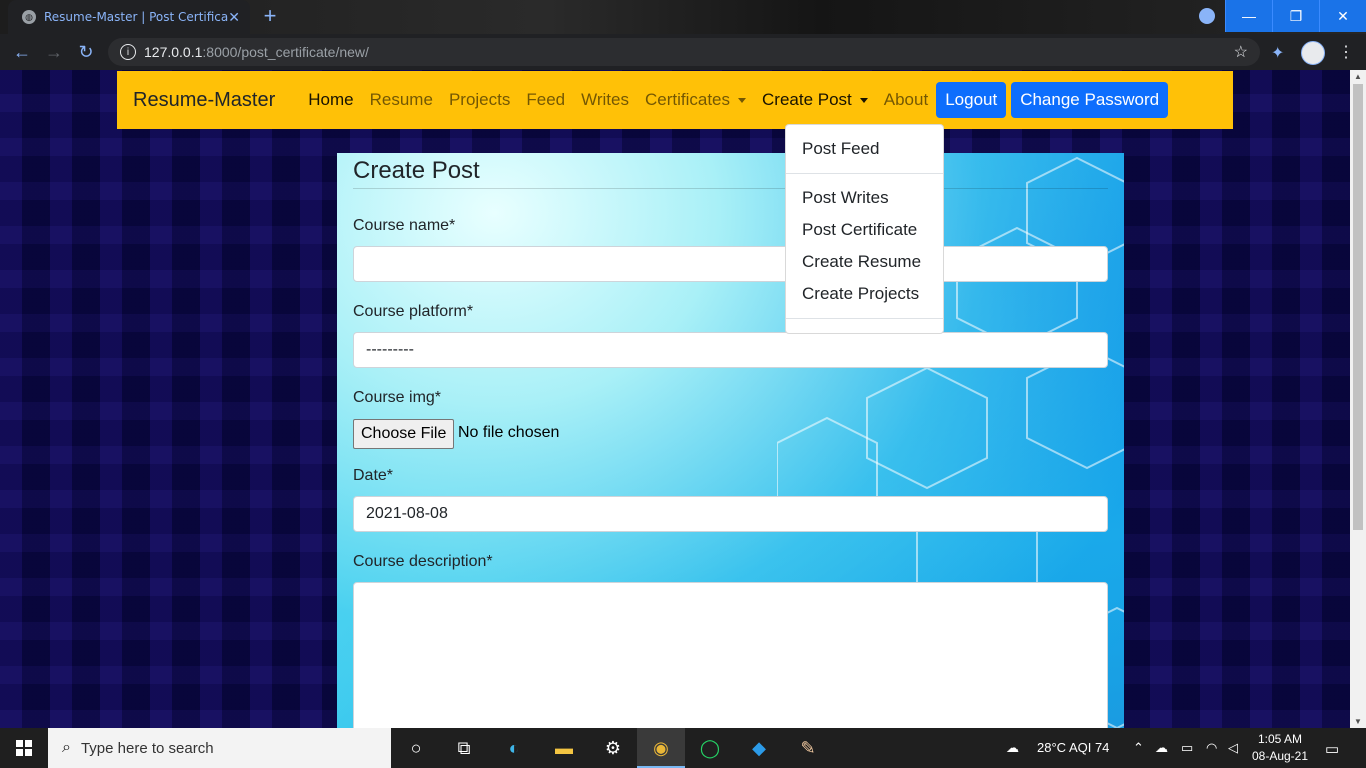 This screenshot has height=768, width=1366. I want to click on wifi-icon: ◠, so click(1211, 748).